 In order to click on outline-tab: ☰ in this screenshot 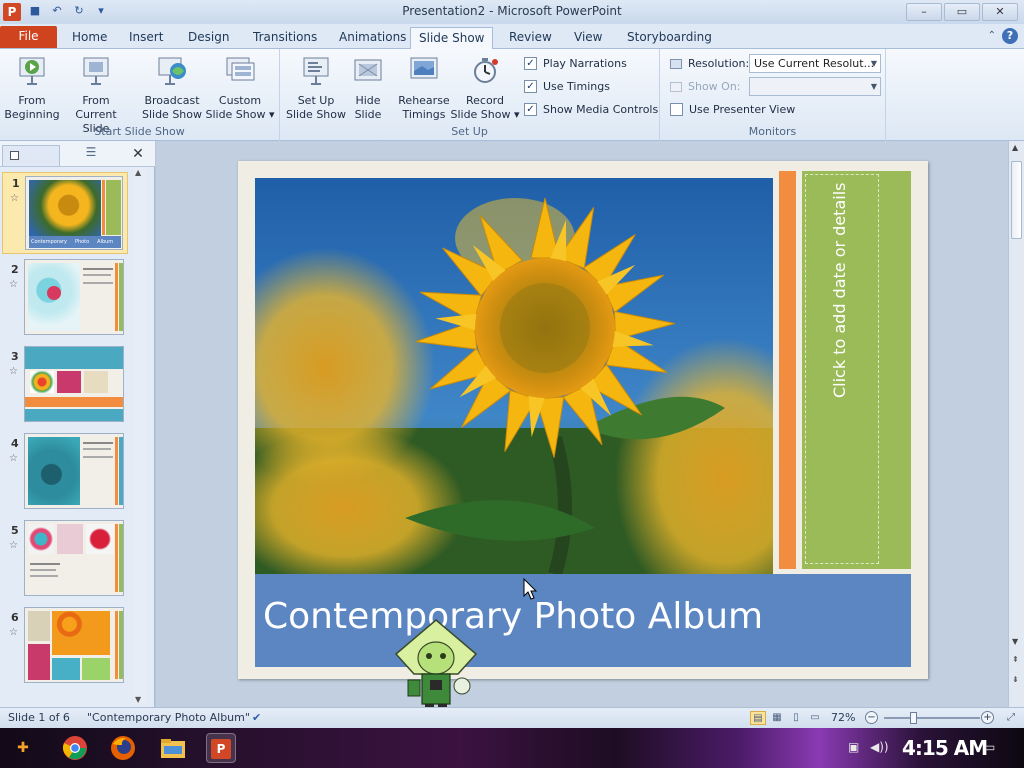, I will do `click(91, 155)`.